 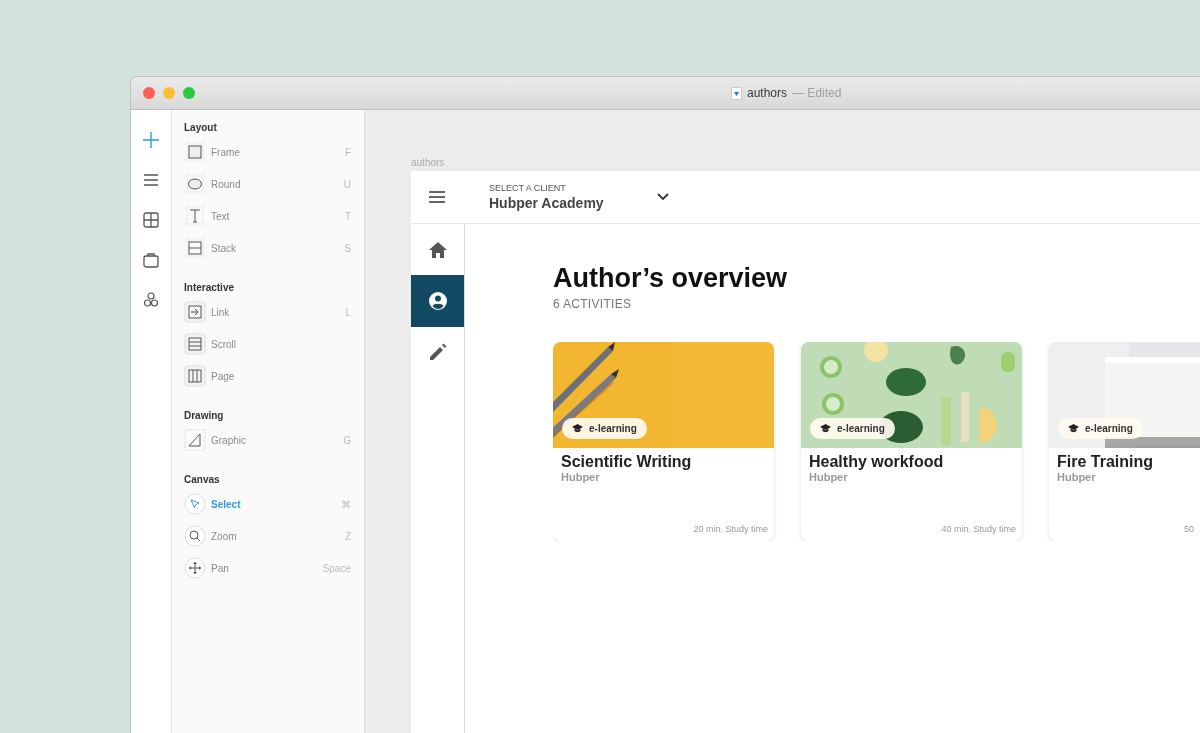 What do you see at coordinates (151, 300) in the screenshot?
I see `circles-icon` at bounding box center [151, 300].